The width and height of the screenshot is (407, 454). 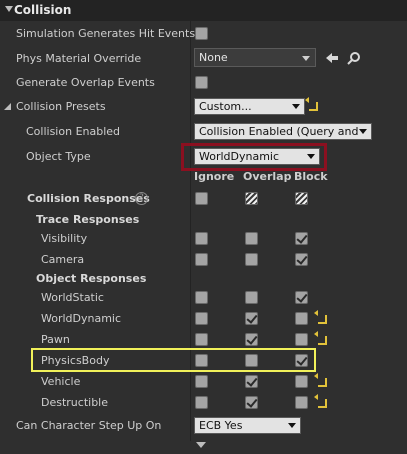 I want to click on expand-more-icon, so click(x=201, y=445).